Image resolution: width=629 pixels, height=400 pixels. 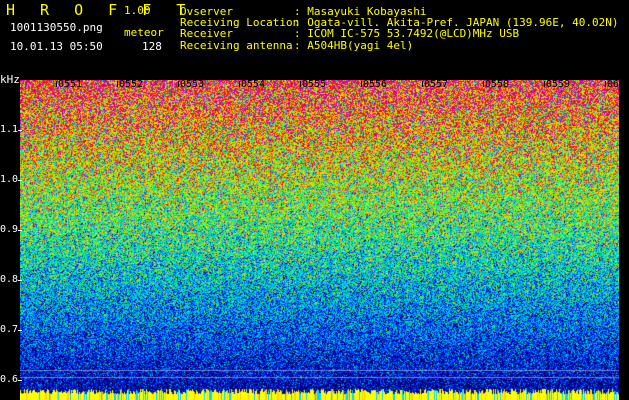 I want to click on x-tick-label: 0553, so click(x=192, y=84).